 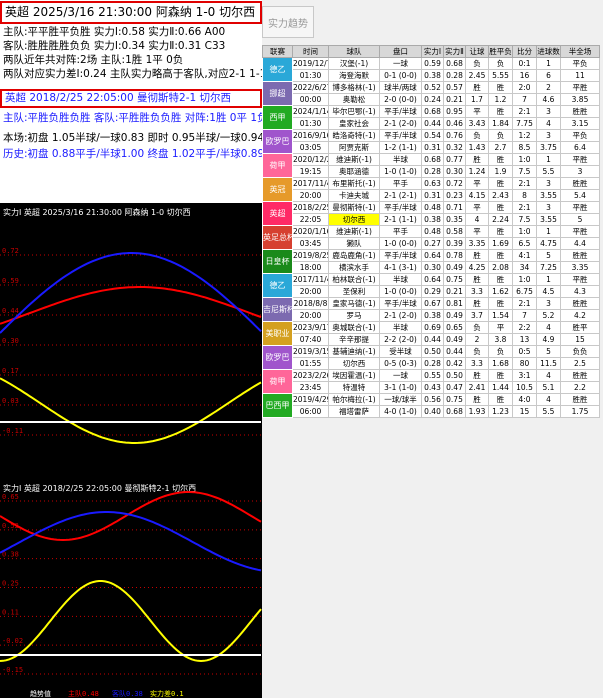 I want to click on table-cell: 卡迪夫城, so click(x=354, y=195).